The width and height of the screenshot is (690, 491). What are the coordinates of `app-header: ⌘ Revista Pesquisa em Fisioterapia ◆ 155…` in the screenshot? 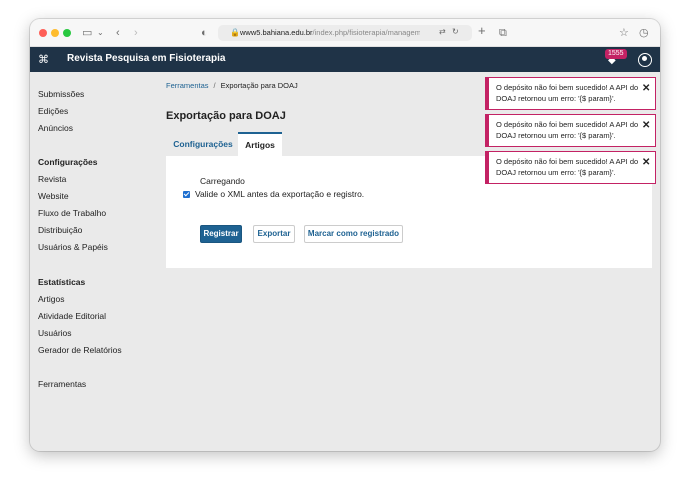 It's located at (345, 59).